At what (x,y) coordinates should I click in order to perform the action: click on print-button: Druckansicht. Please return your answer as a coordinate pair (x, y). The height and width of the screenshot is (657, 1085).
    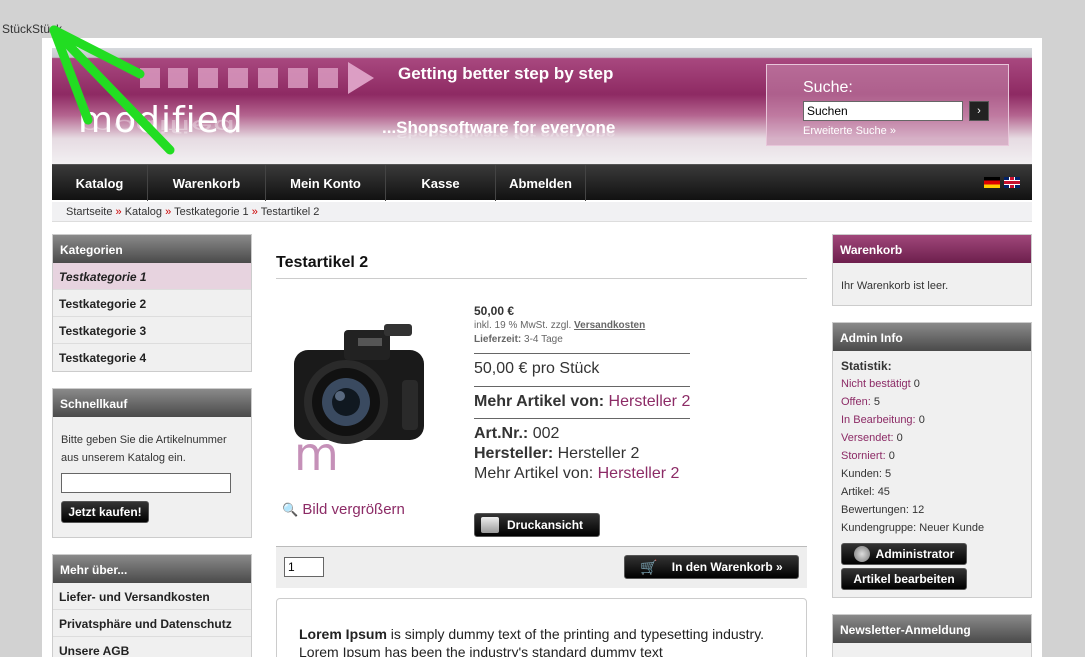
    Looking at the image, I should click on (537, 525).